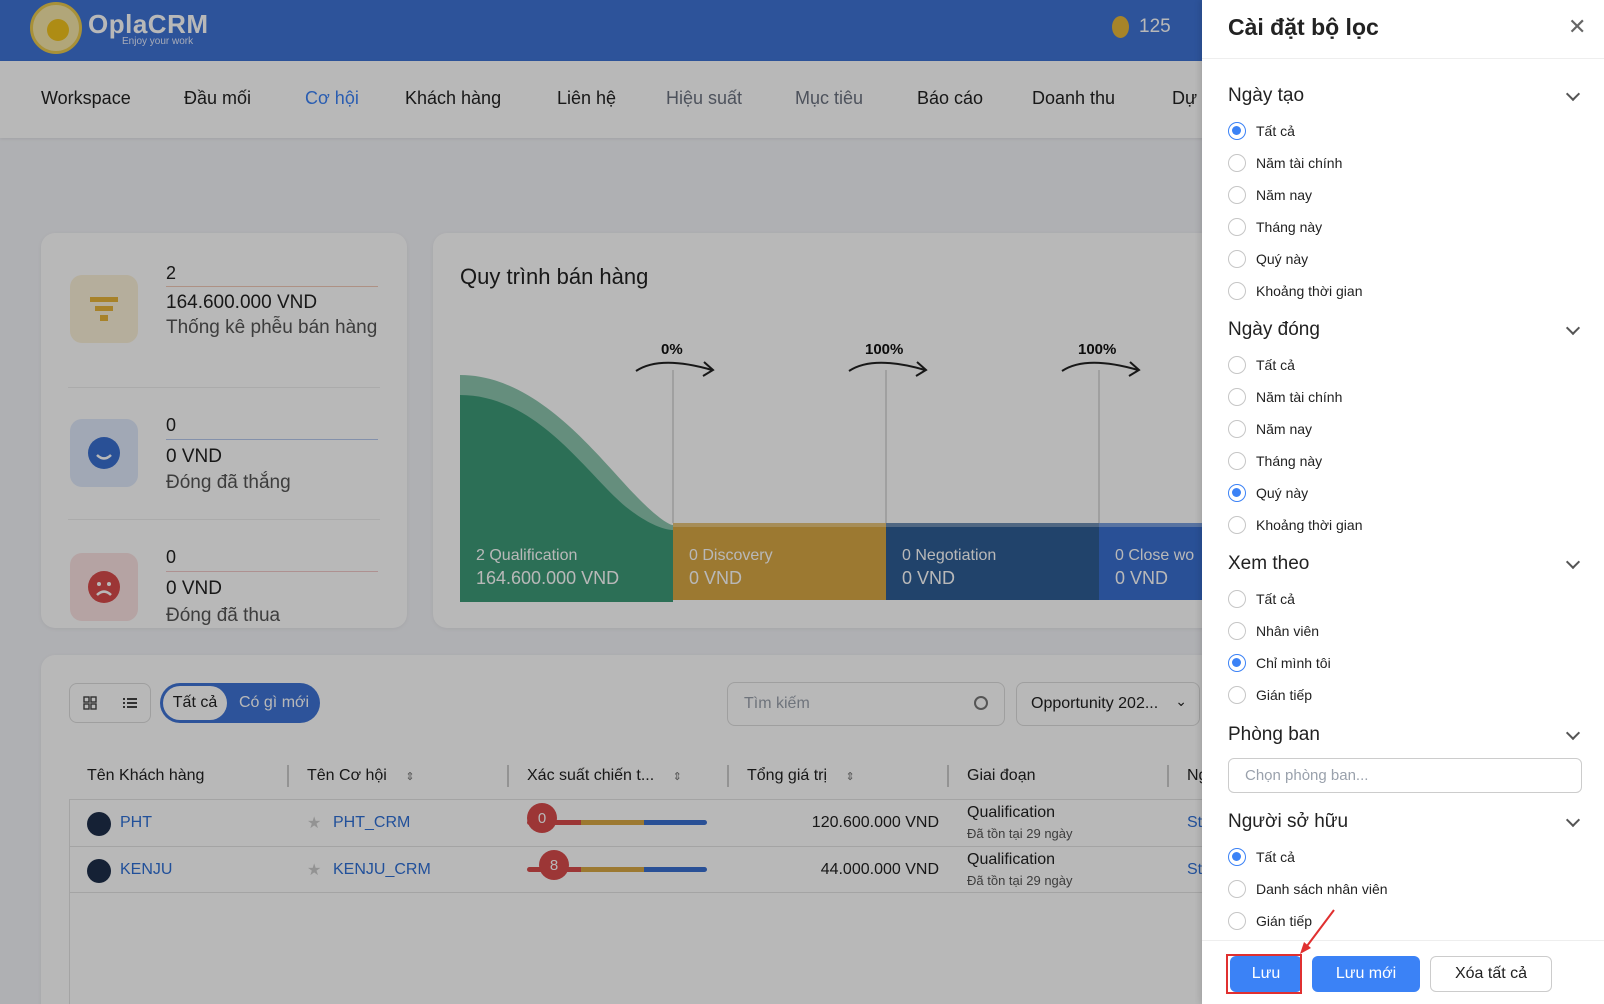  What do you see at coordinates (1274, 735) in the screenshot?
I see `section-department: Phòng ban` at bounding box center [1274, 735].